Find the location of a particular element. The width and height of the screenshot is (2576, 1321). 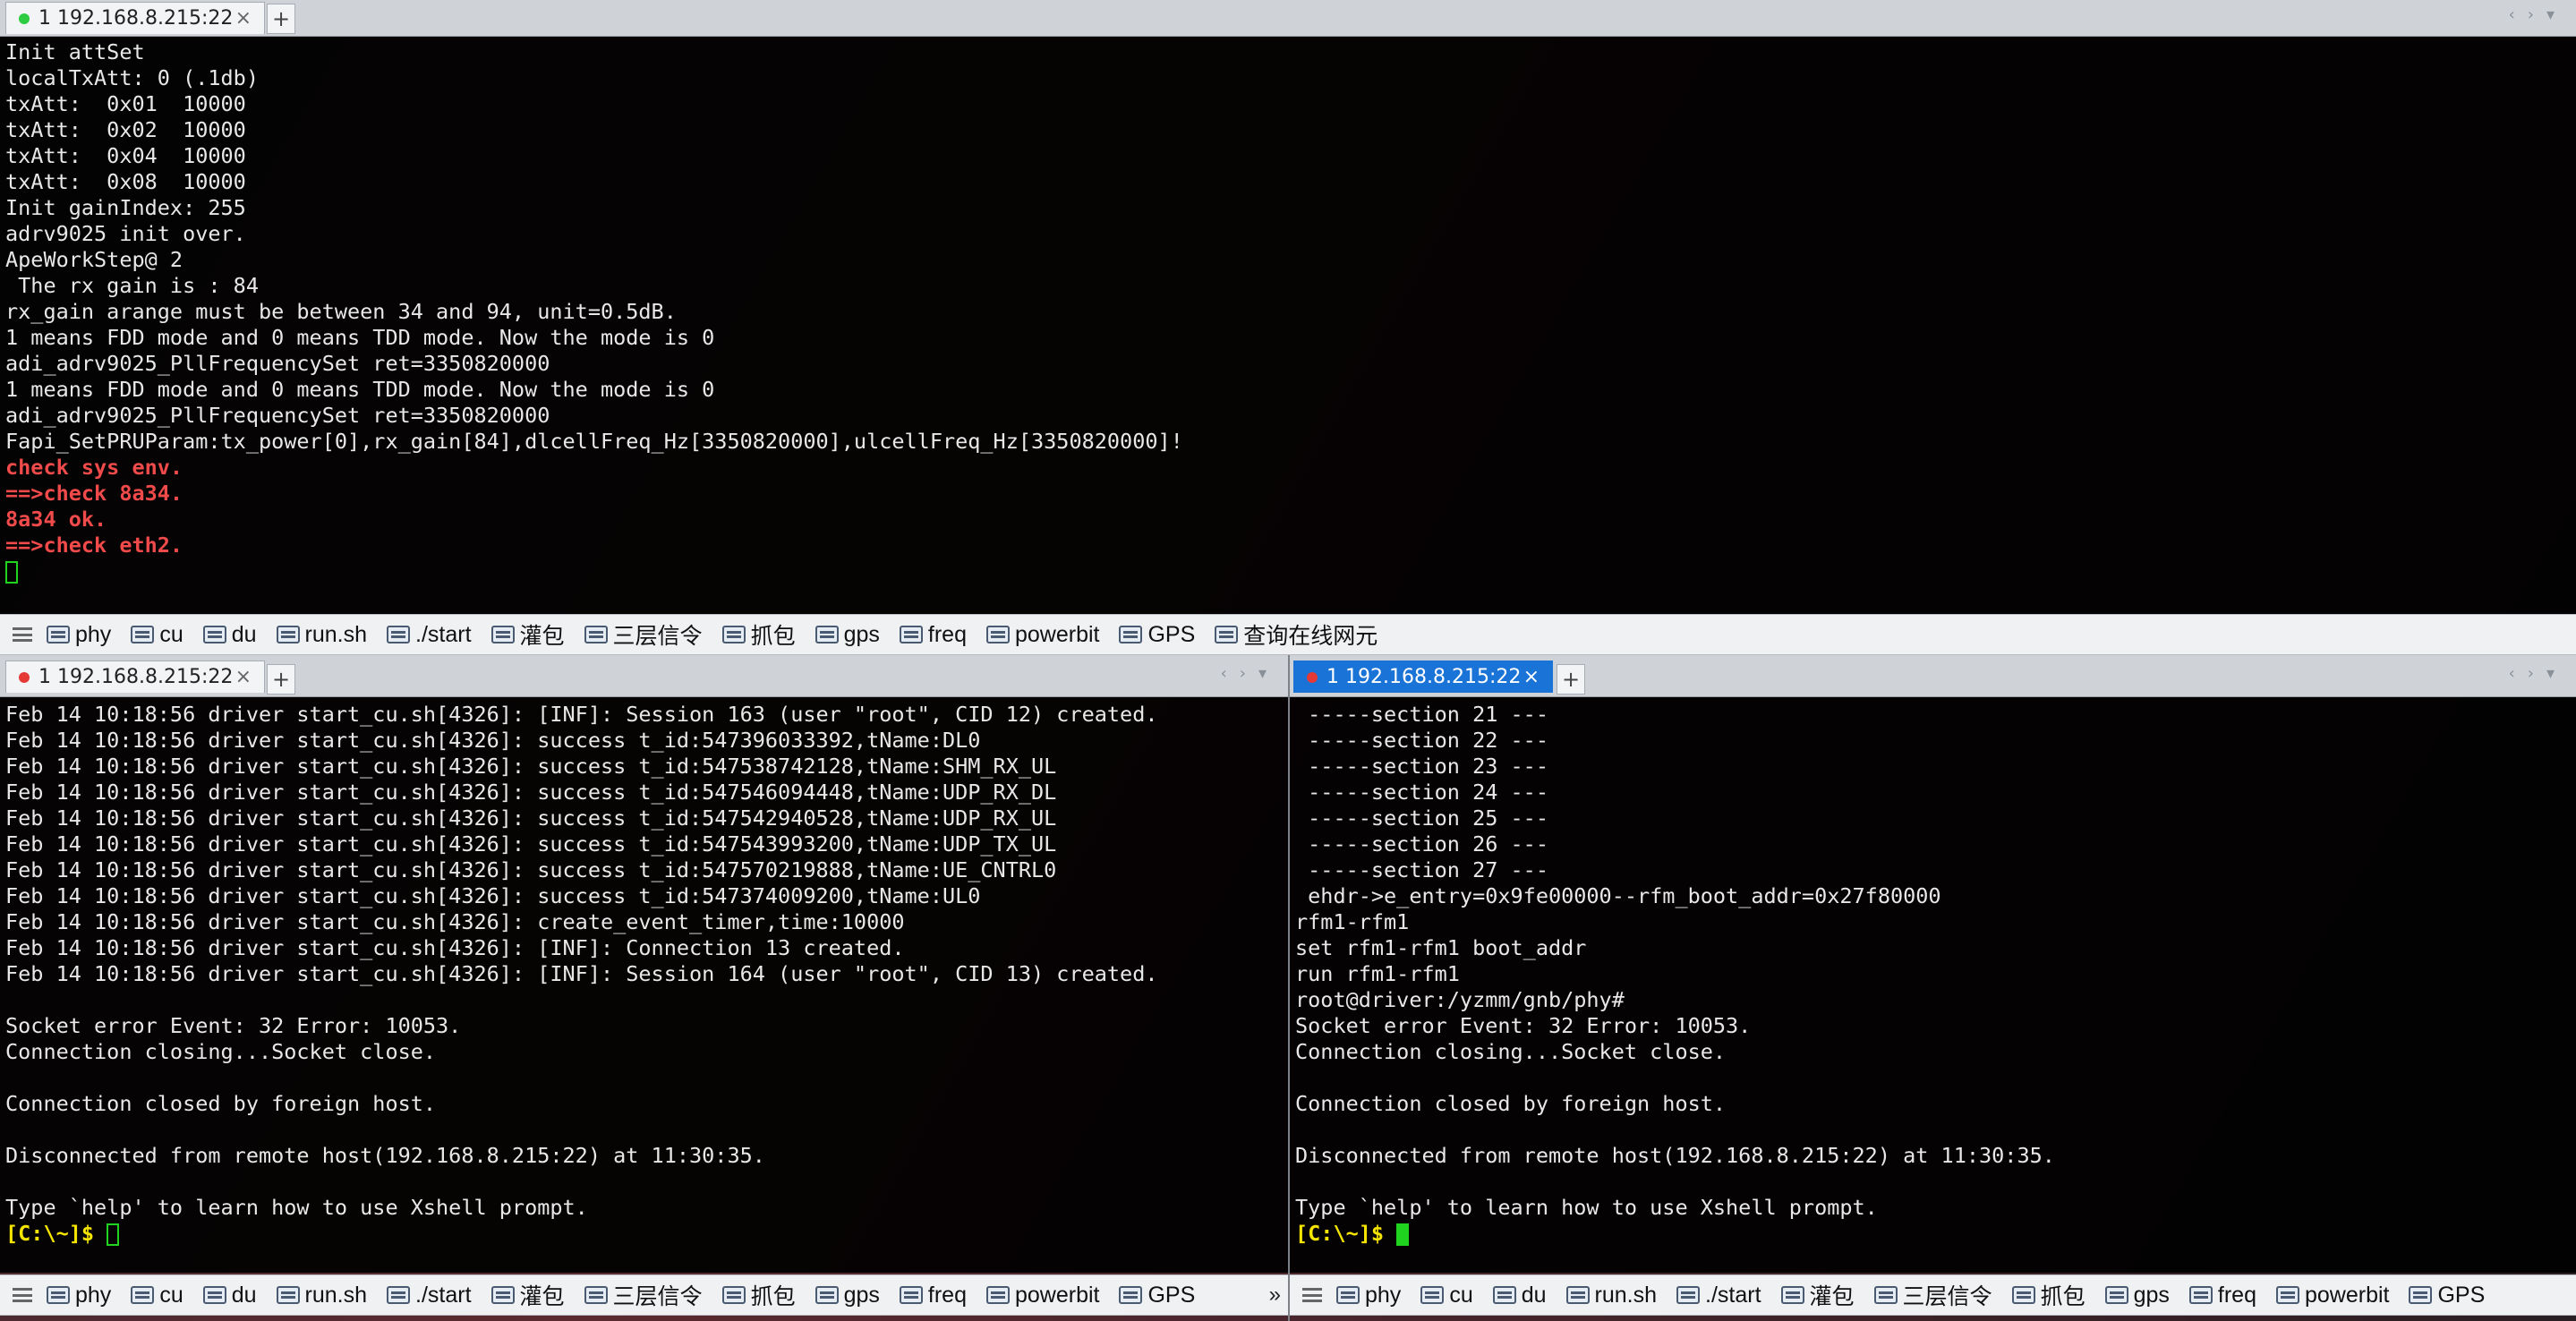

terminal-line: txAtt: 0x02 10000 is located at coordinates (125, 129).